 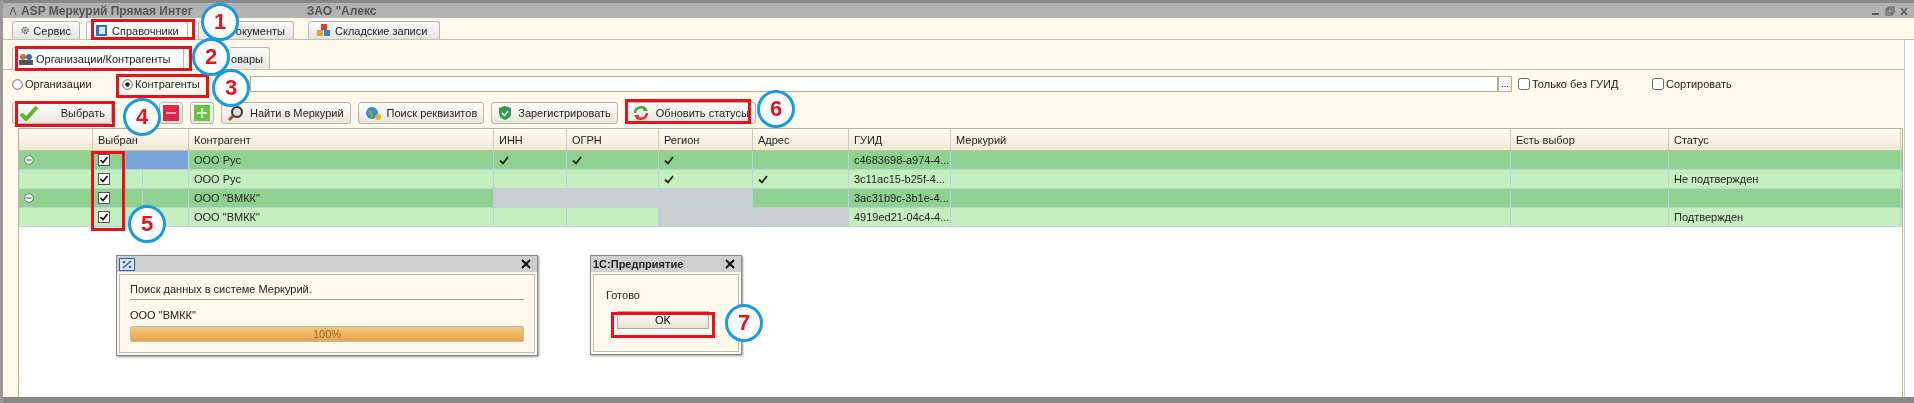 I want to click on progress-item: ООО "ВМКК", so click(x=163, y=315).